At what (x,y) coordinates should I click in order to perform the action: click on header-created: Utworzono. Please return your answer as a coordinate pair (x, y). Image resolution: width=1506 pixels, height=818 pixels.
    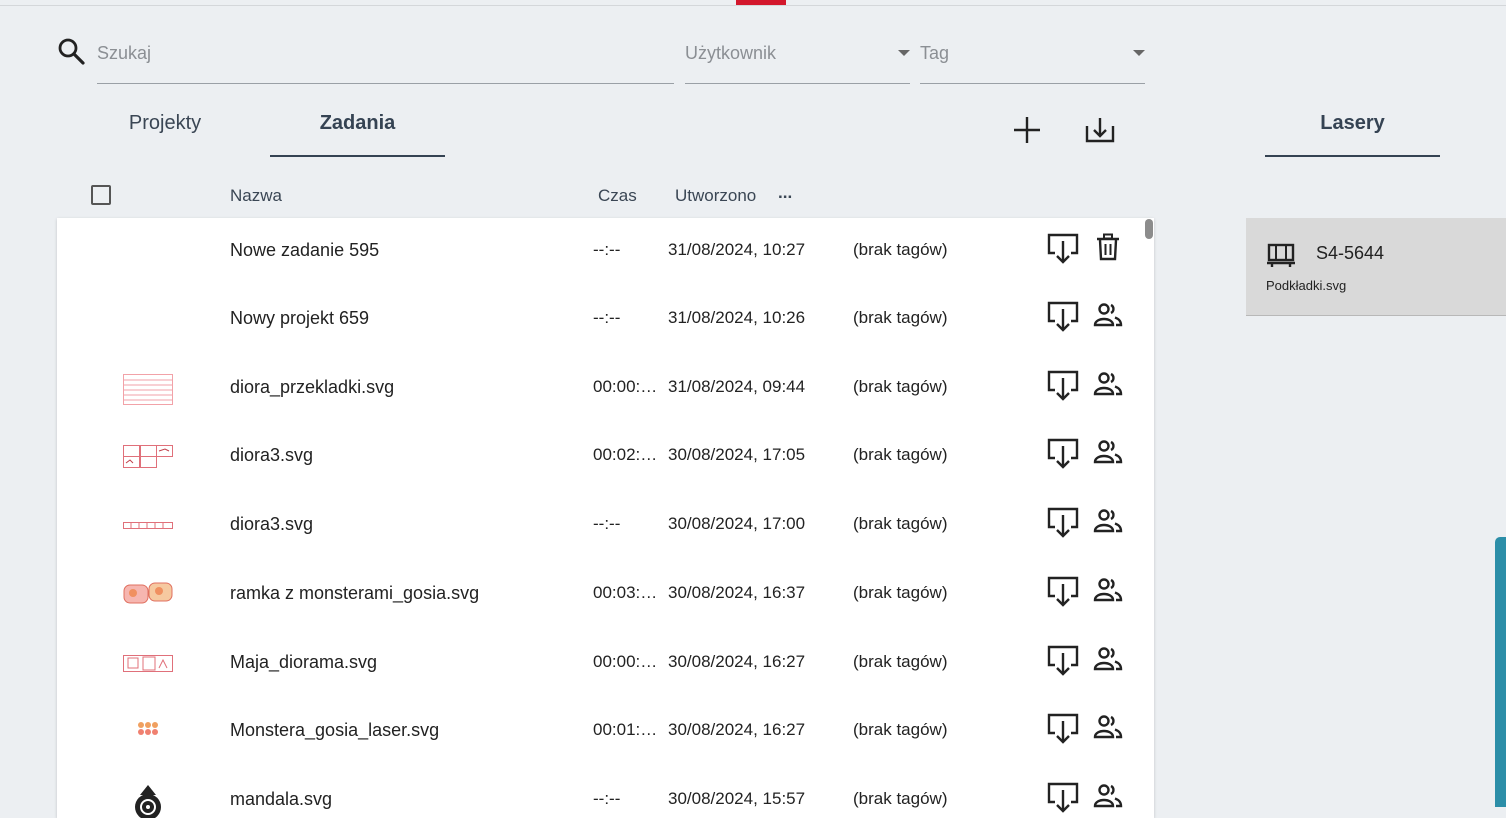
    Looking at the image, I should click on (715, 196).